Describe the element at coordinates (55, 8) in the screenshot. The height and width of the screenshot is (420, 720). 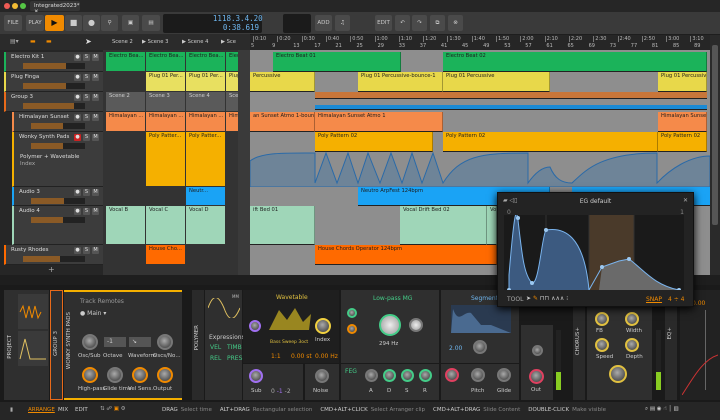
I see `project-tab: Integrated2023* ✕` at that location.